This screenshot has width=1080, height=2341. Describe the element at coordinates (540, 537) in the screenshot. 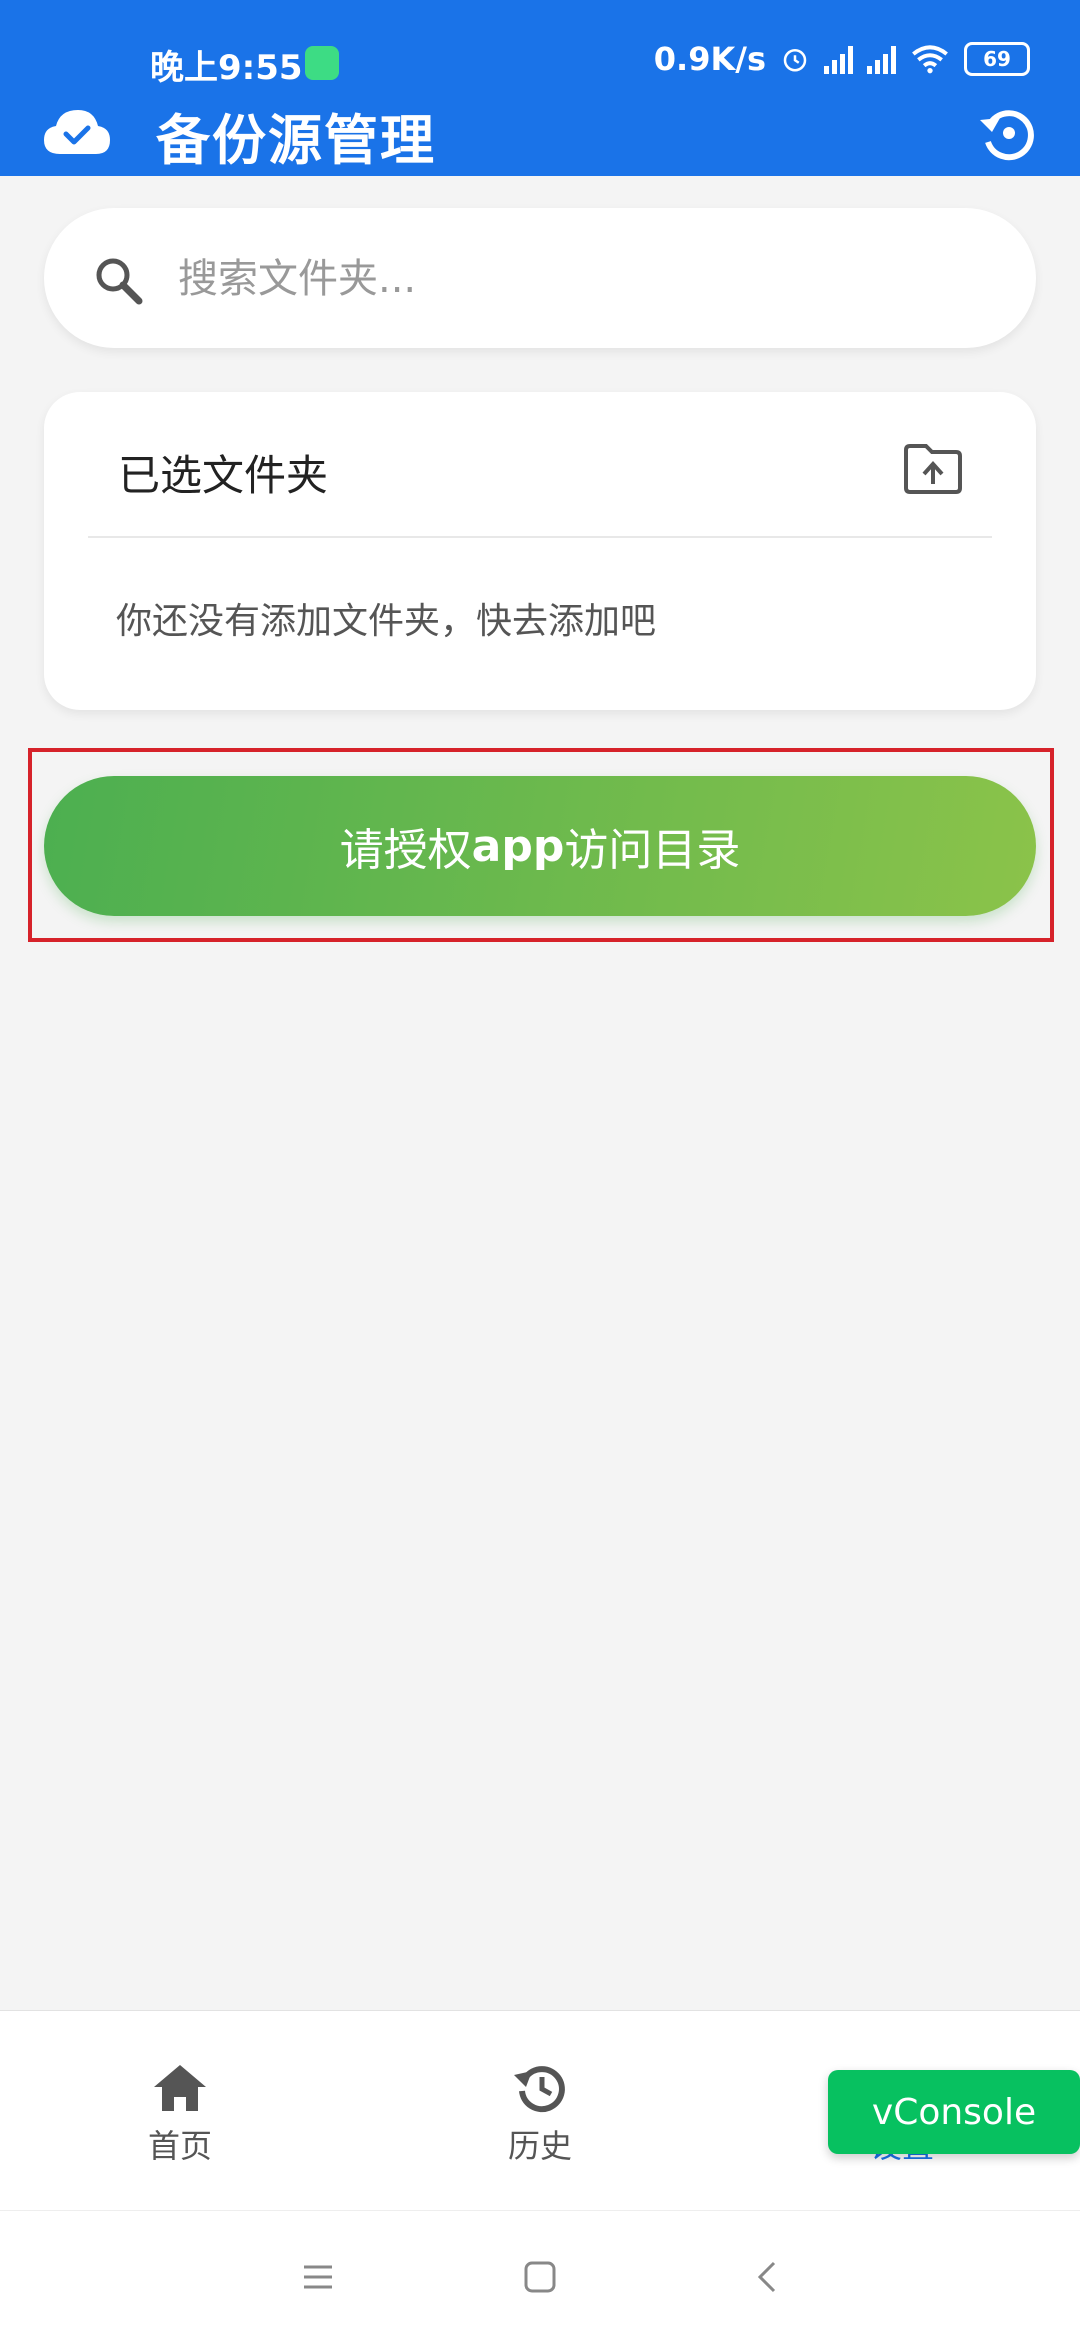

I see `divider` at that location.